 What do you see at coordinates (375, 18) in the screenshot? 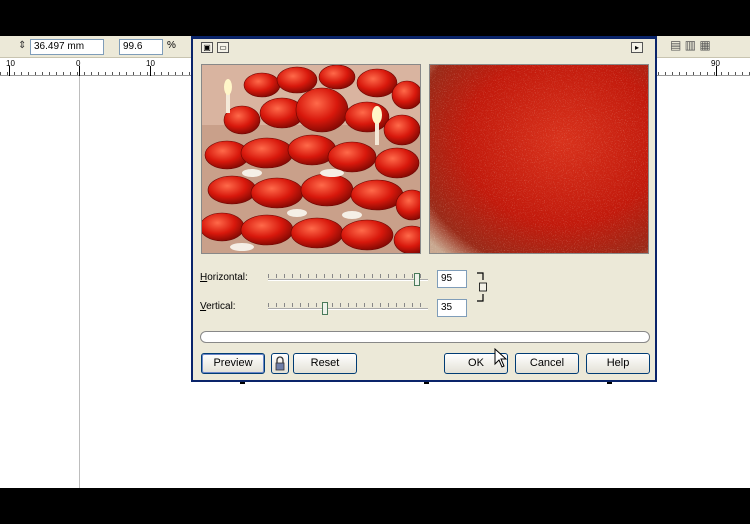
I see `video-letterbox-top` at bounding box center [375, 18].